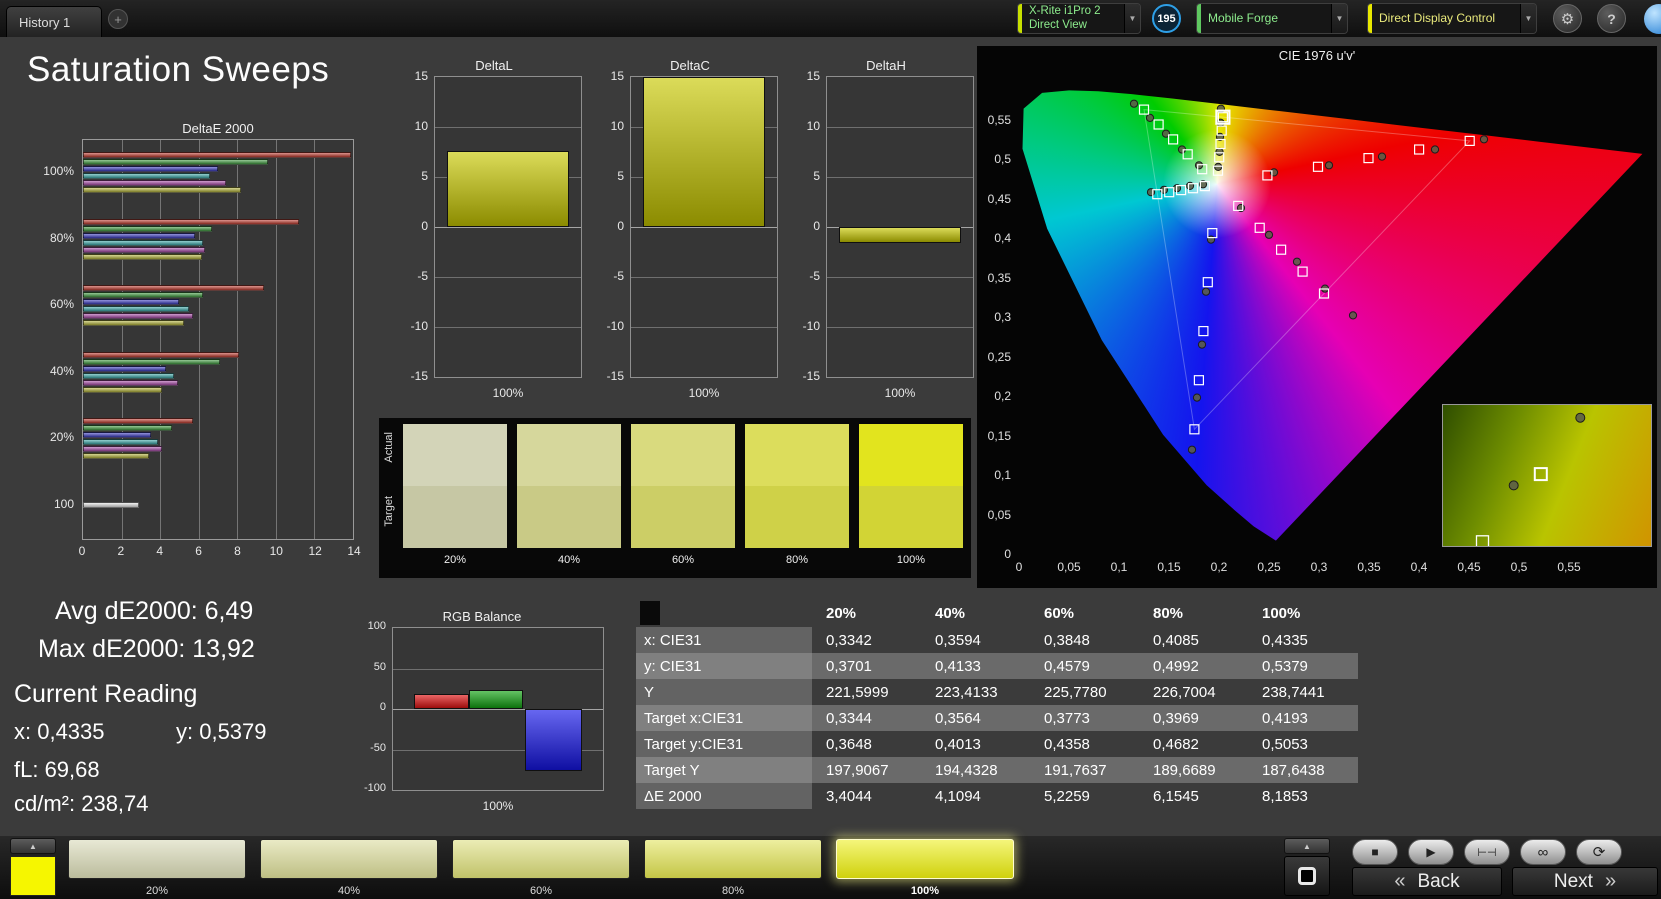 This screenshot has width=1661, height=899. Describe the element at coordinates (157, 859) in the screenshot. I see `level-button-20%` at that location.